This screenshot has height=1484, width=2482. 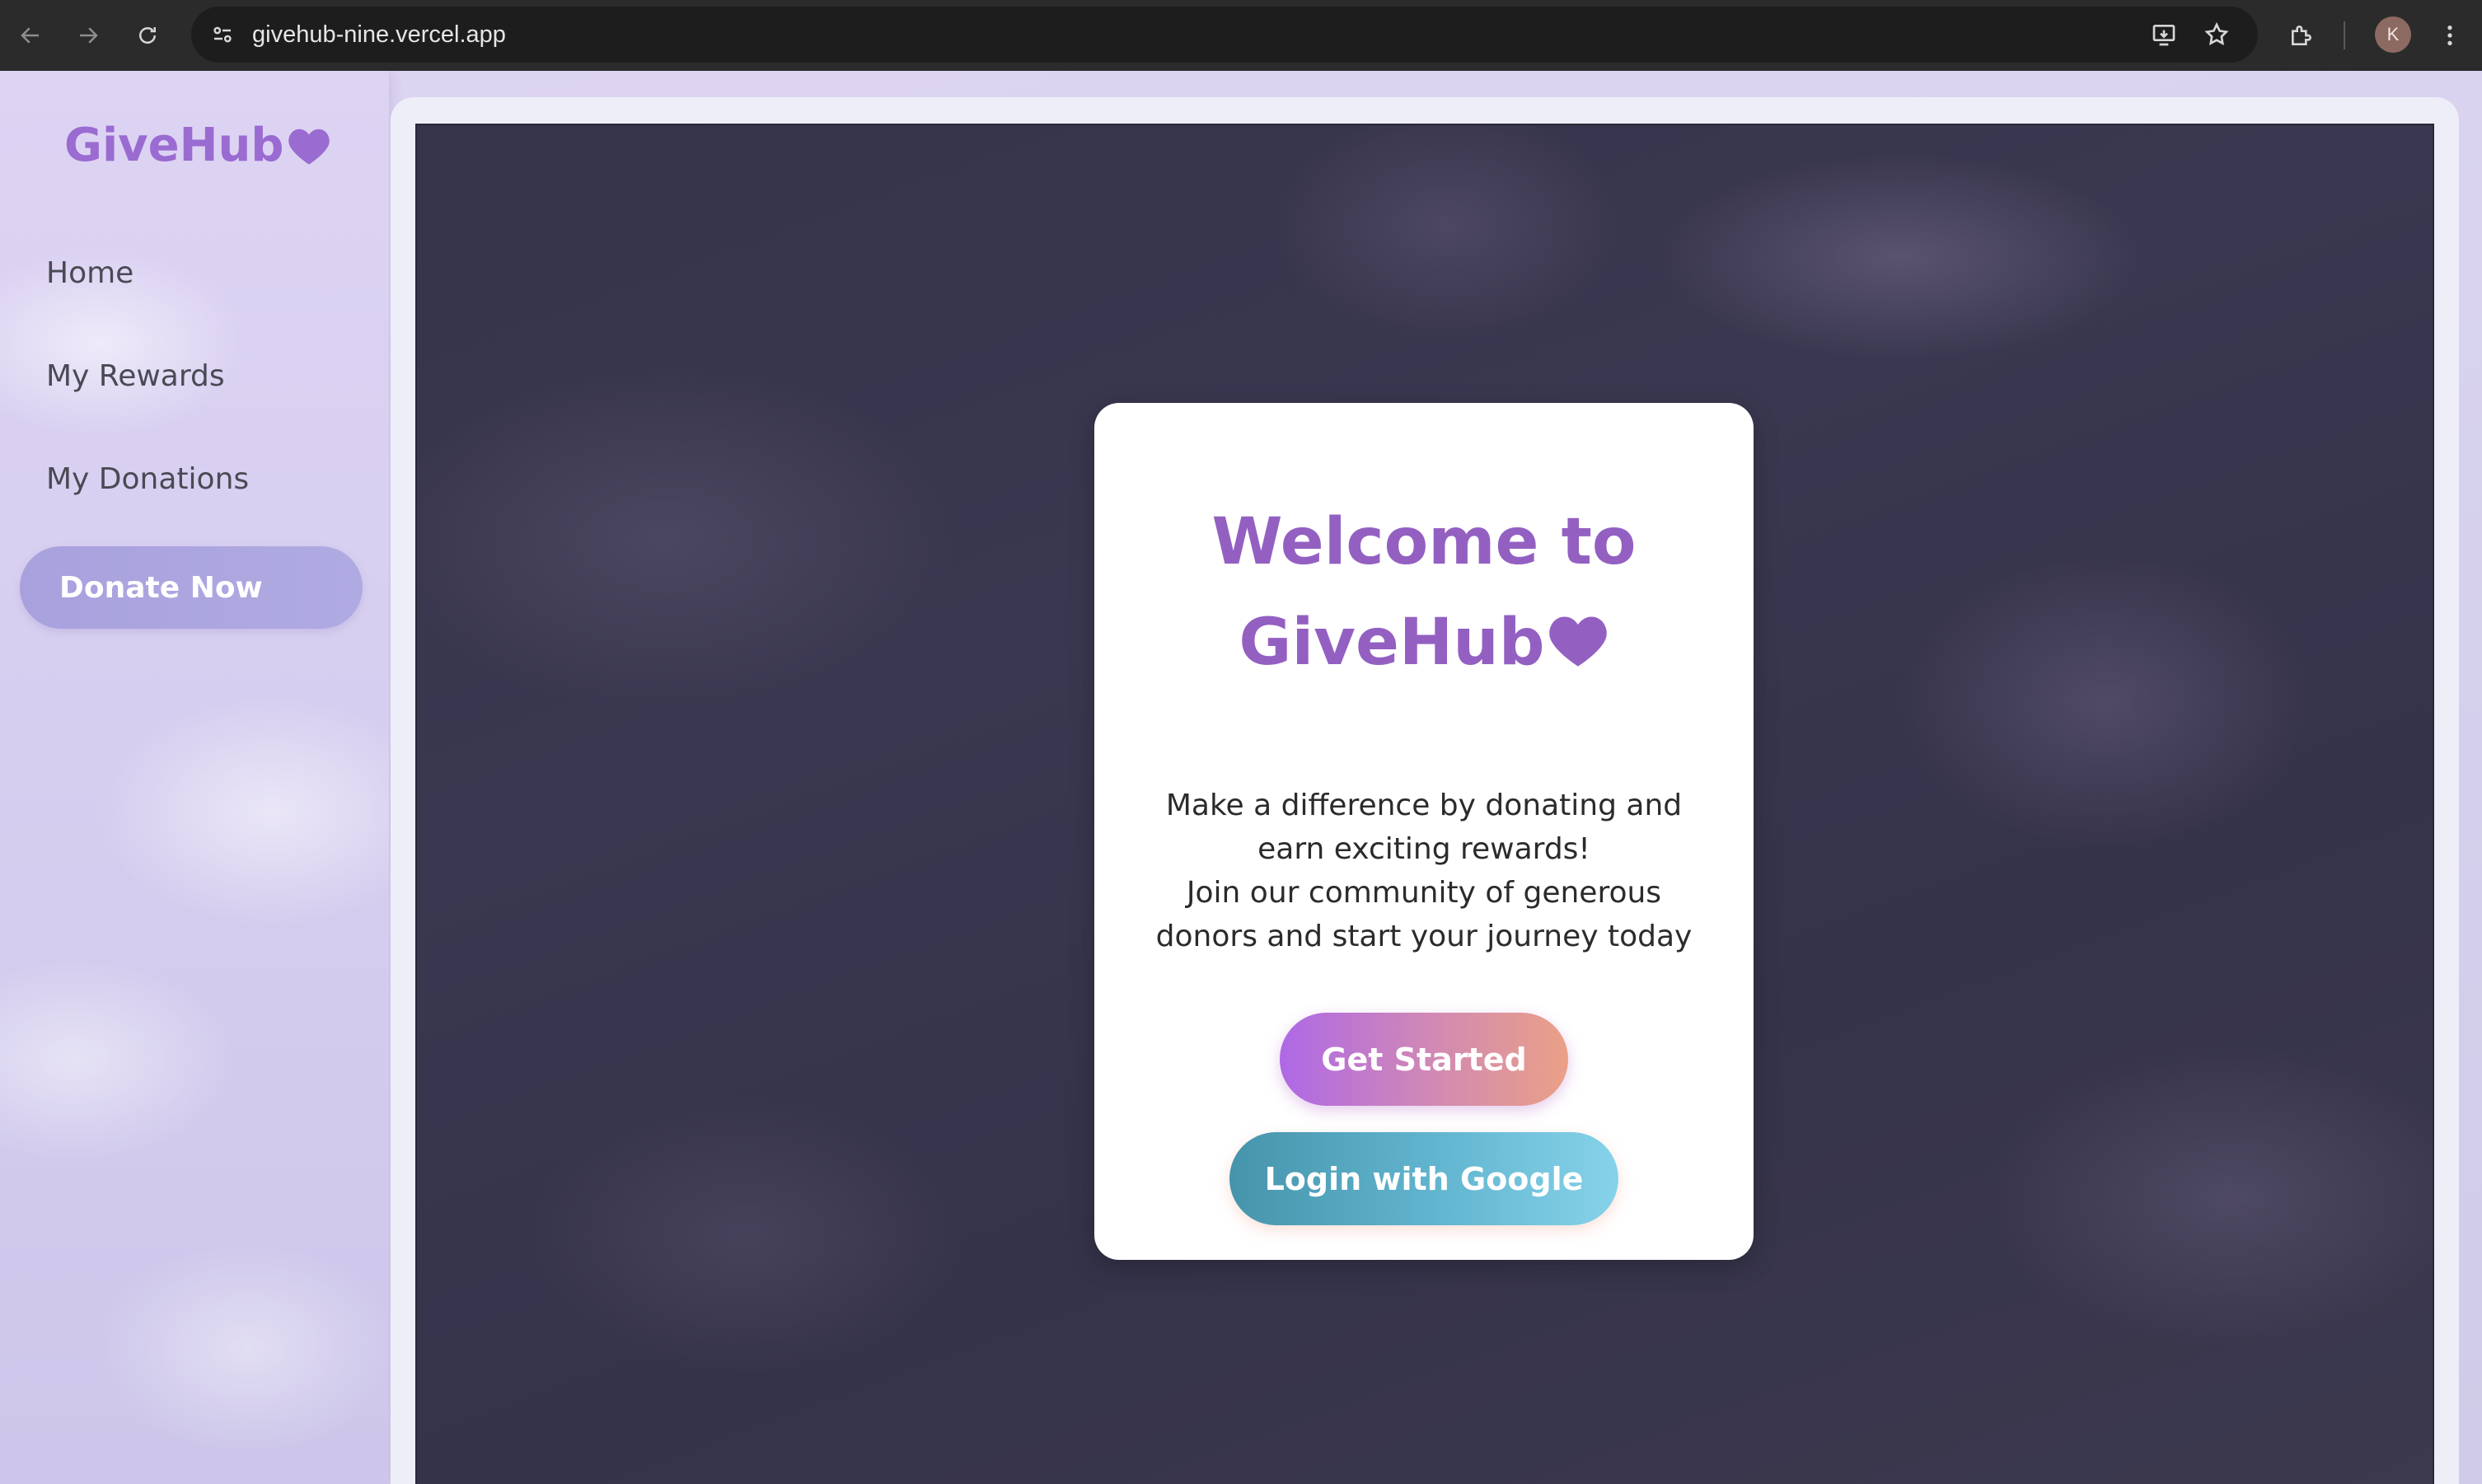 I want to click on address-bar: givehub-nine.vercel.app, so click(x=1224, y=35).